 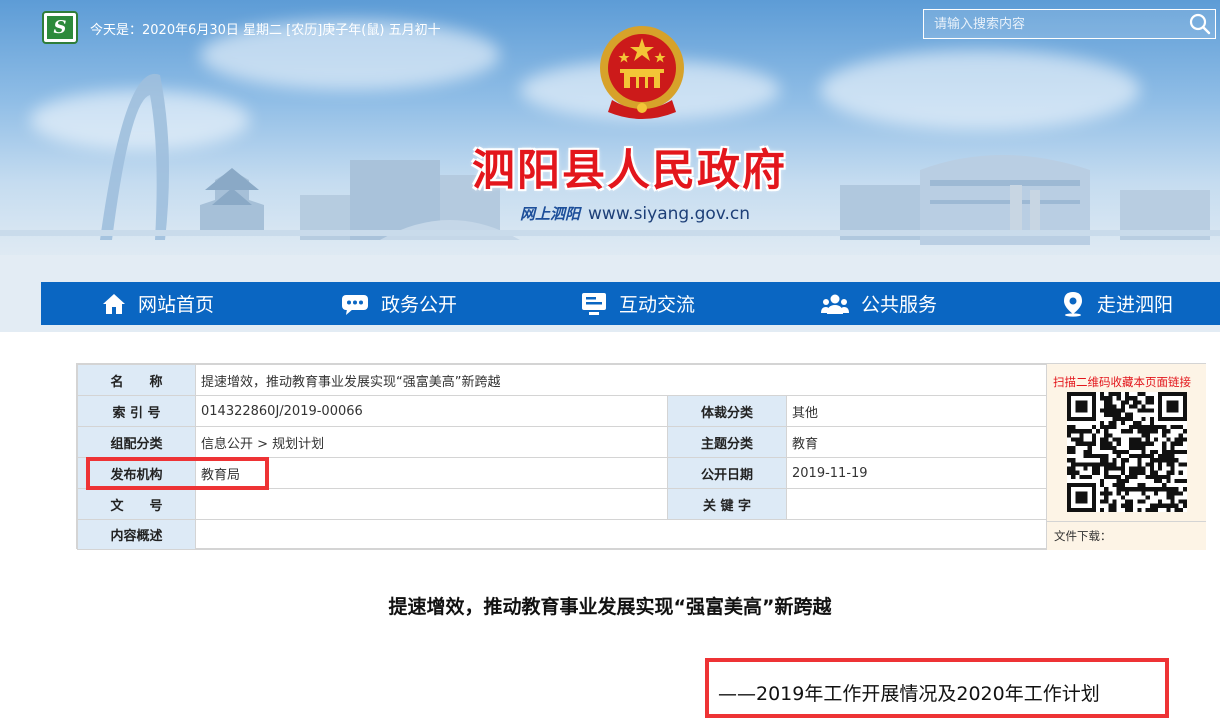 I want to click on nav-label: 公共服务, so click(x=899, y=305).